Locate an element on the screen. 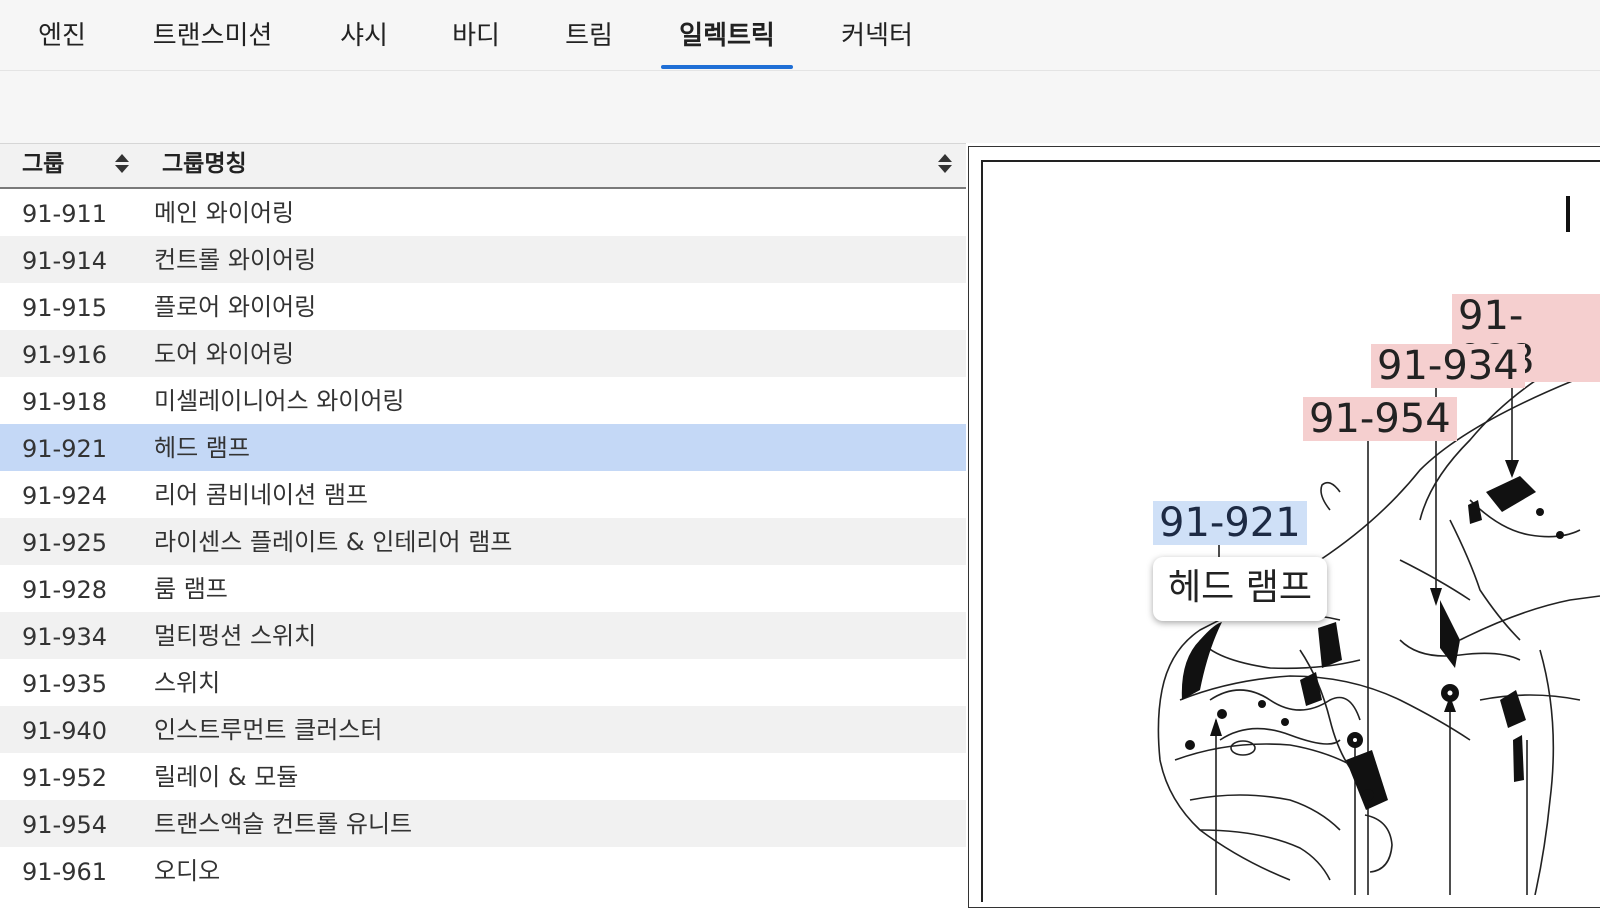 The height and width of the screenshot is (908, 1600). callout-91-921: 91-921 is located at coordinates (1230, 523).